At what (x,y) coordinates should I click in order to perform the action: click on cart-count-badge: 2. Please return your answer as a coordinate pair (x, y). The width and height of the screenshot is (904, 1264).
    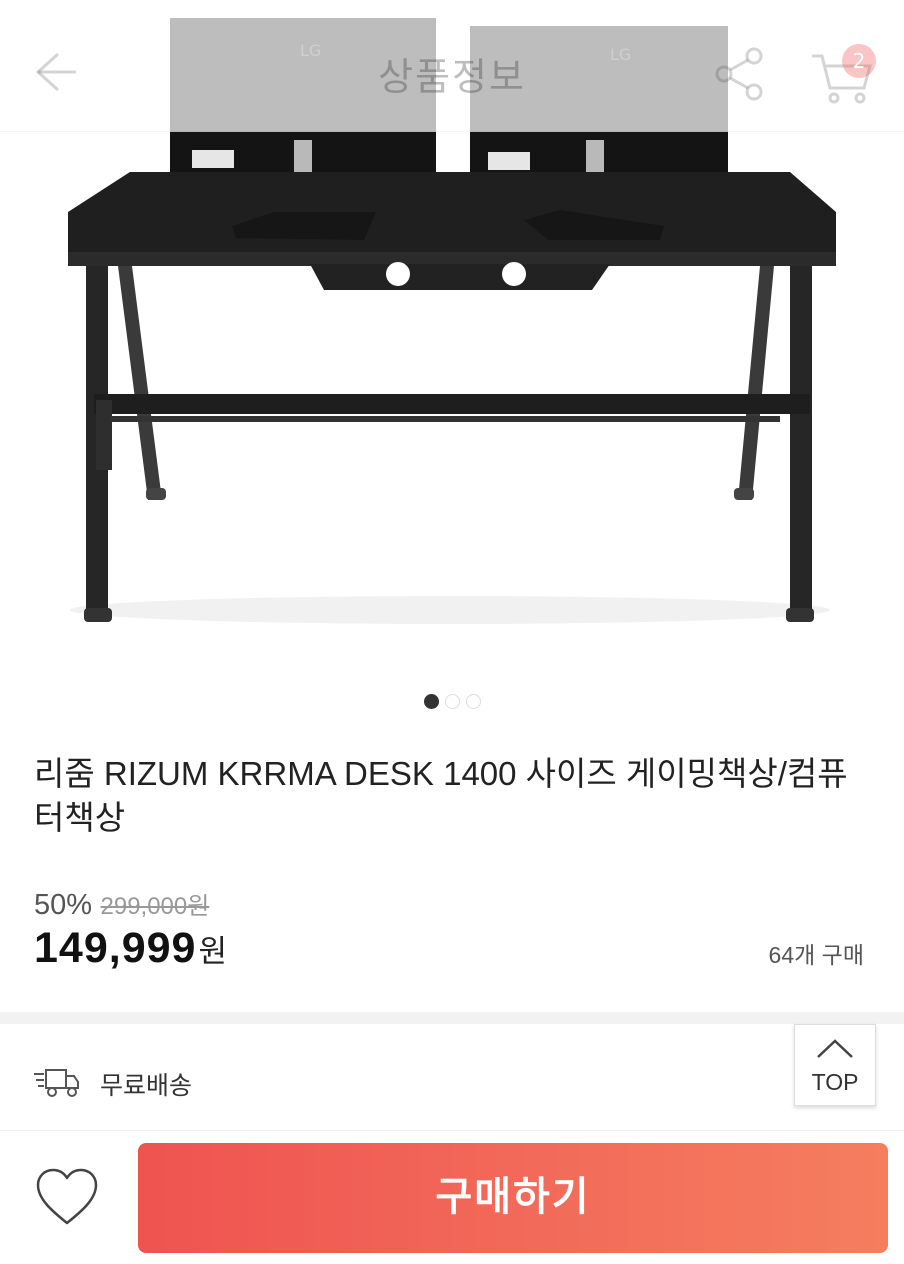
    Looking at the image, I should click on (859, 61).